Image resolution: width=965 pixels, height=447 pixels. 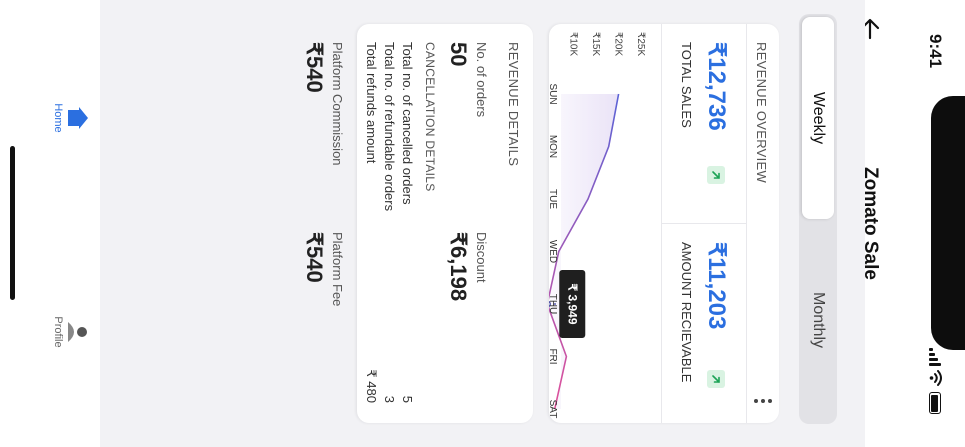 I want to click on tooltip-value: ₹ 3,949, so click(x=572, y=304).